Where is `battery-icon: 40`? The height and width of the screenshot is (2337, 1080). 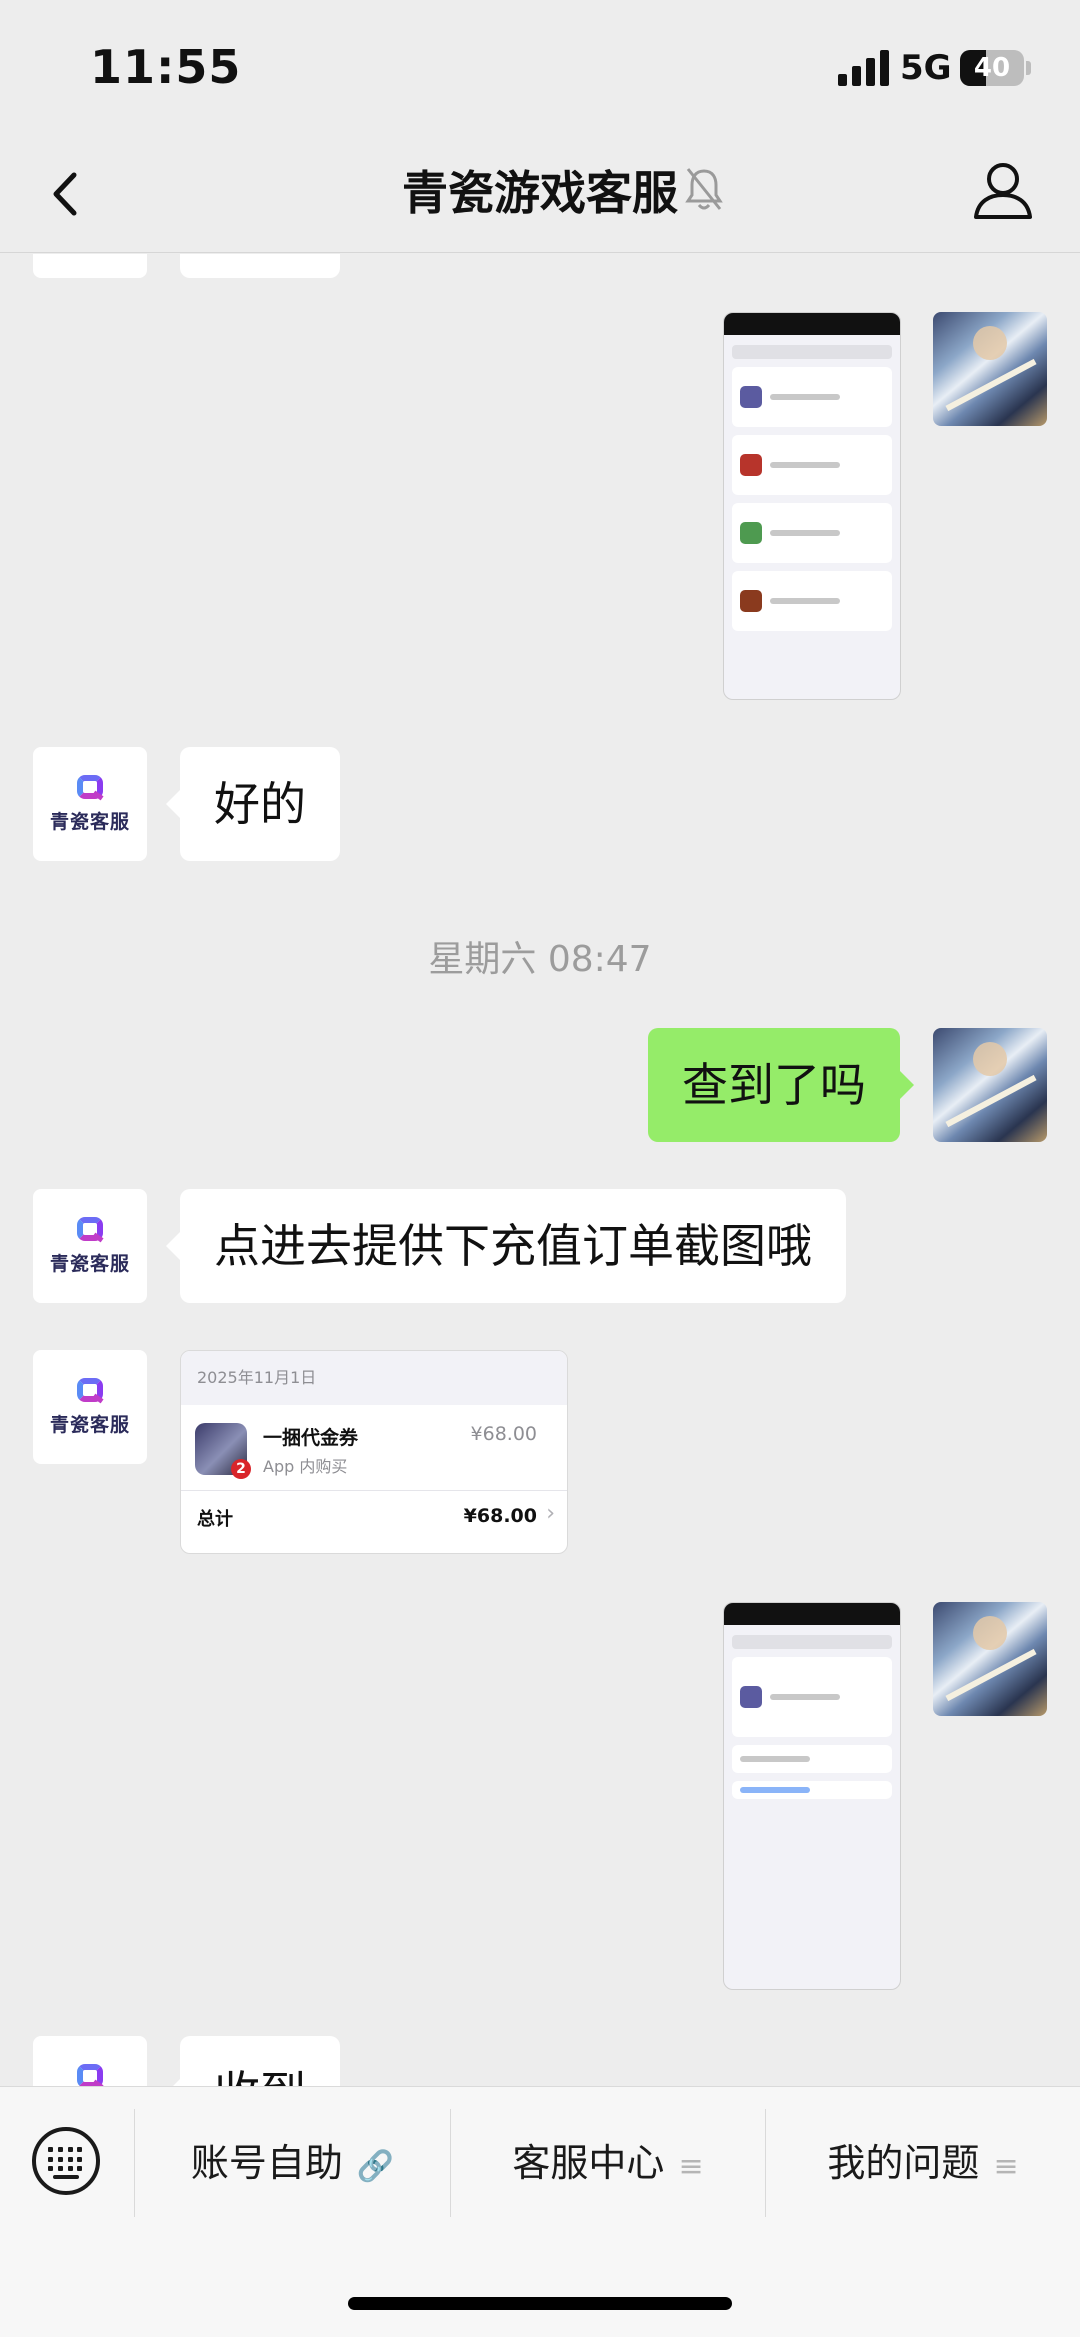 battery-icon: 40 is located at coordinates (992, 68).